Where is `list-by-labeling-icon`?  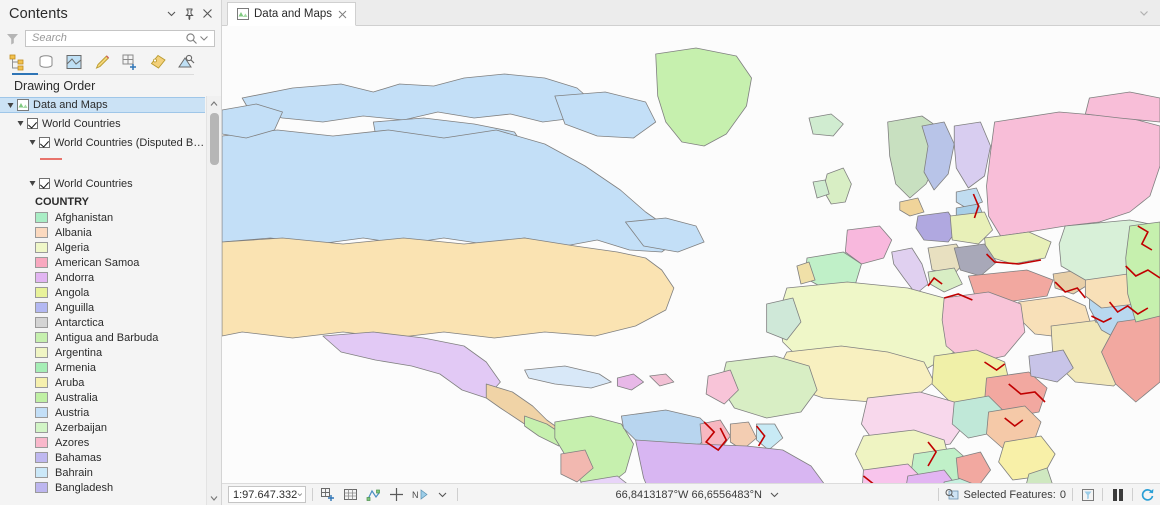 list-by-labeling-icon is located at coordinates (158, 62).